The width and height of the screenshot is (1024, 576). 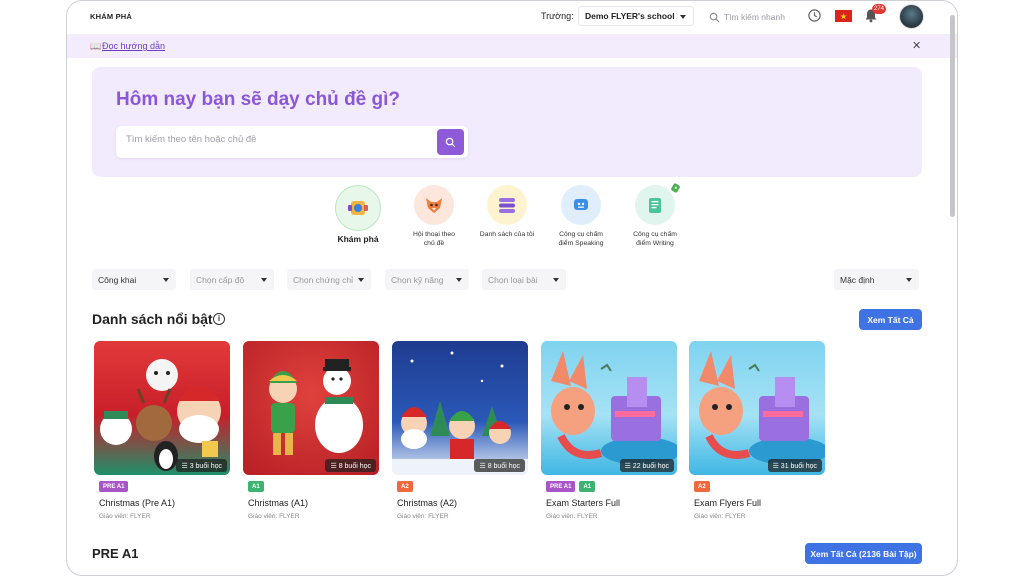 I want to click on vietnam-flag-icon: ★, so click(x=843, y=16).